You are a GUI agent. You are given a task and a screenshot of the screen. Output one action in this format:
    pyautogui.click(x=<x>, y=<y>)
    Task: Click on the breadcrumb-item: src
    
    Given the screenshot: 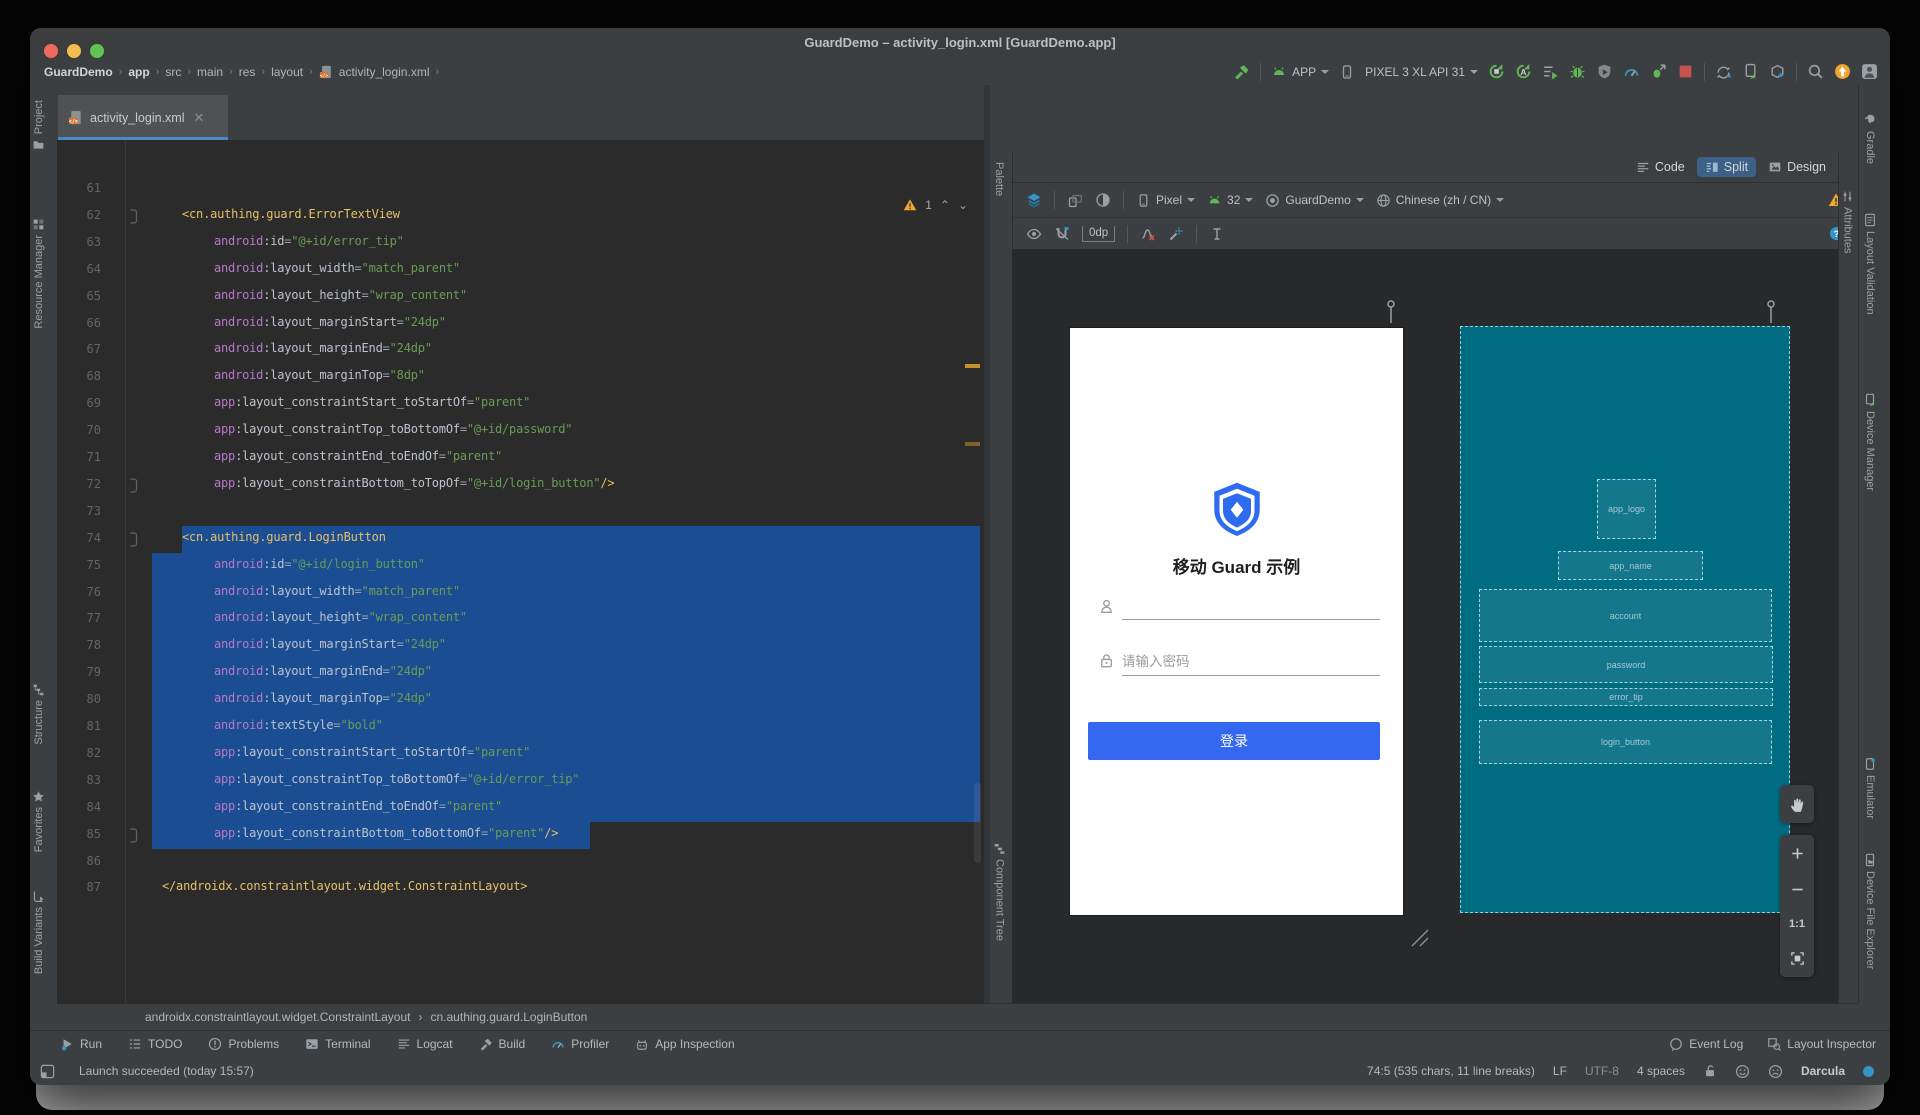 What is the action you would take?
    pyautogui.click(x=173, y=72)
    